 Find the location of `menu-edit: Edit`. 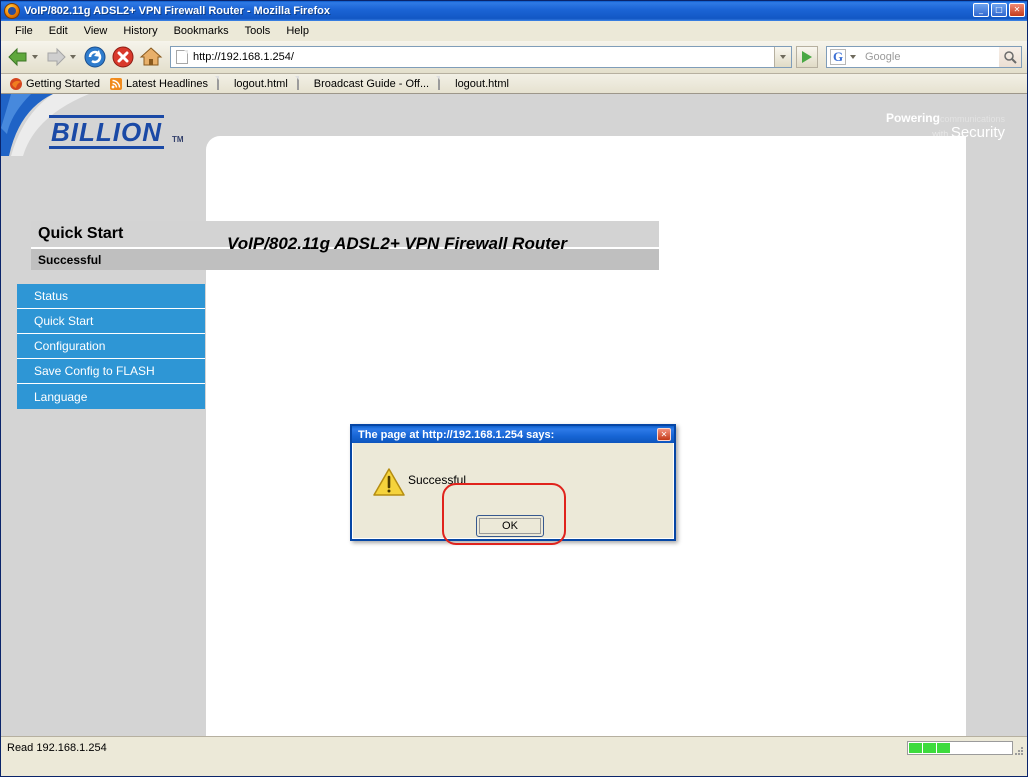

menu-edit: Edit is located at coordinates (58, 31).